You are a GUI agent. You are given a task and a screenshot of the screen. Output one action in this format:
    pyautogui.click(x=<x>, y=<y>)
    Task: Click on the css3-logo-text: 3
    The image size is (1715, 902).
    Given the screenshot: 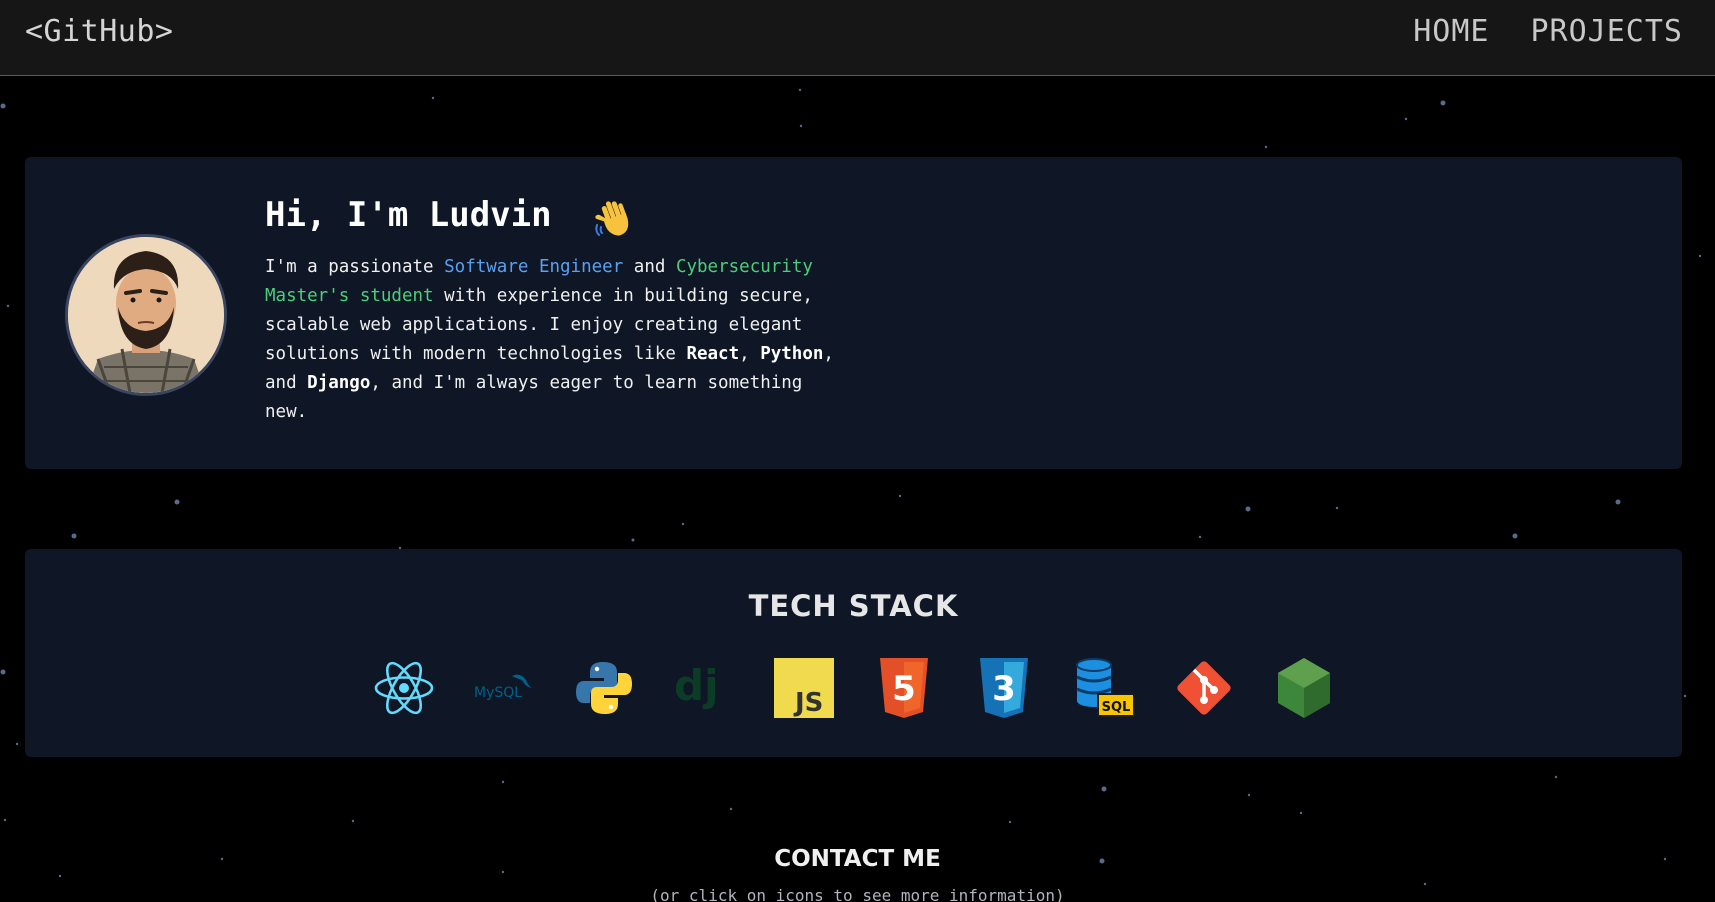 What is the action you would take?
    pyautogui.click(x=1004, y=689)
    